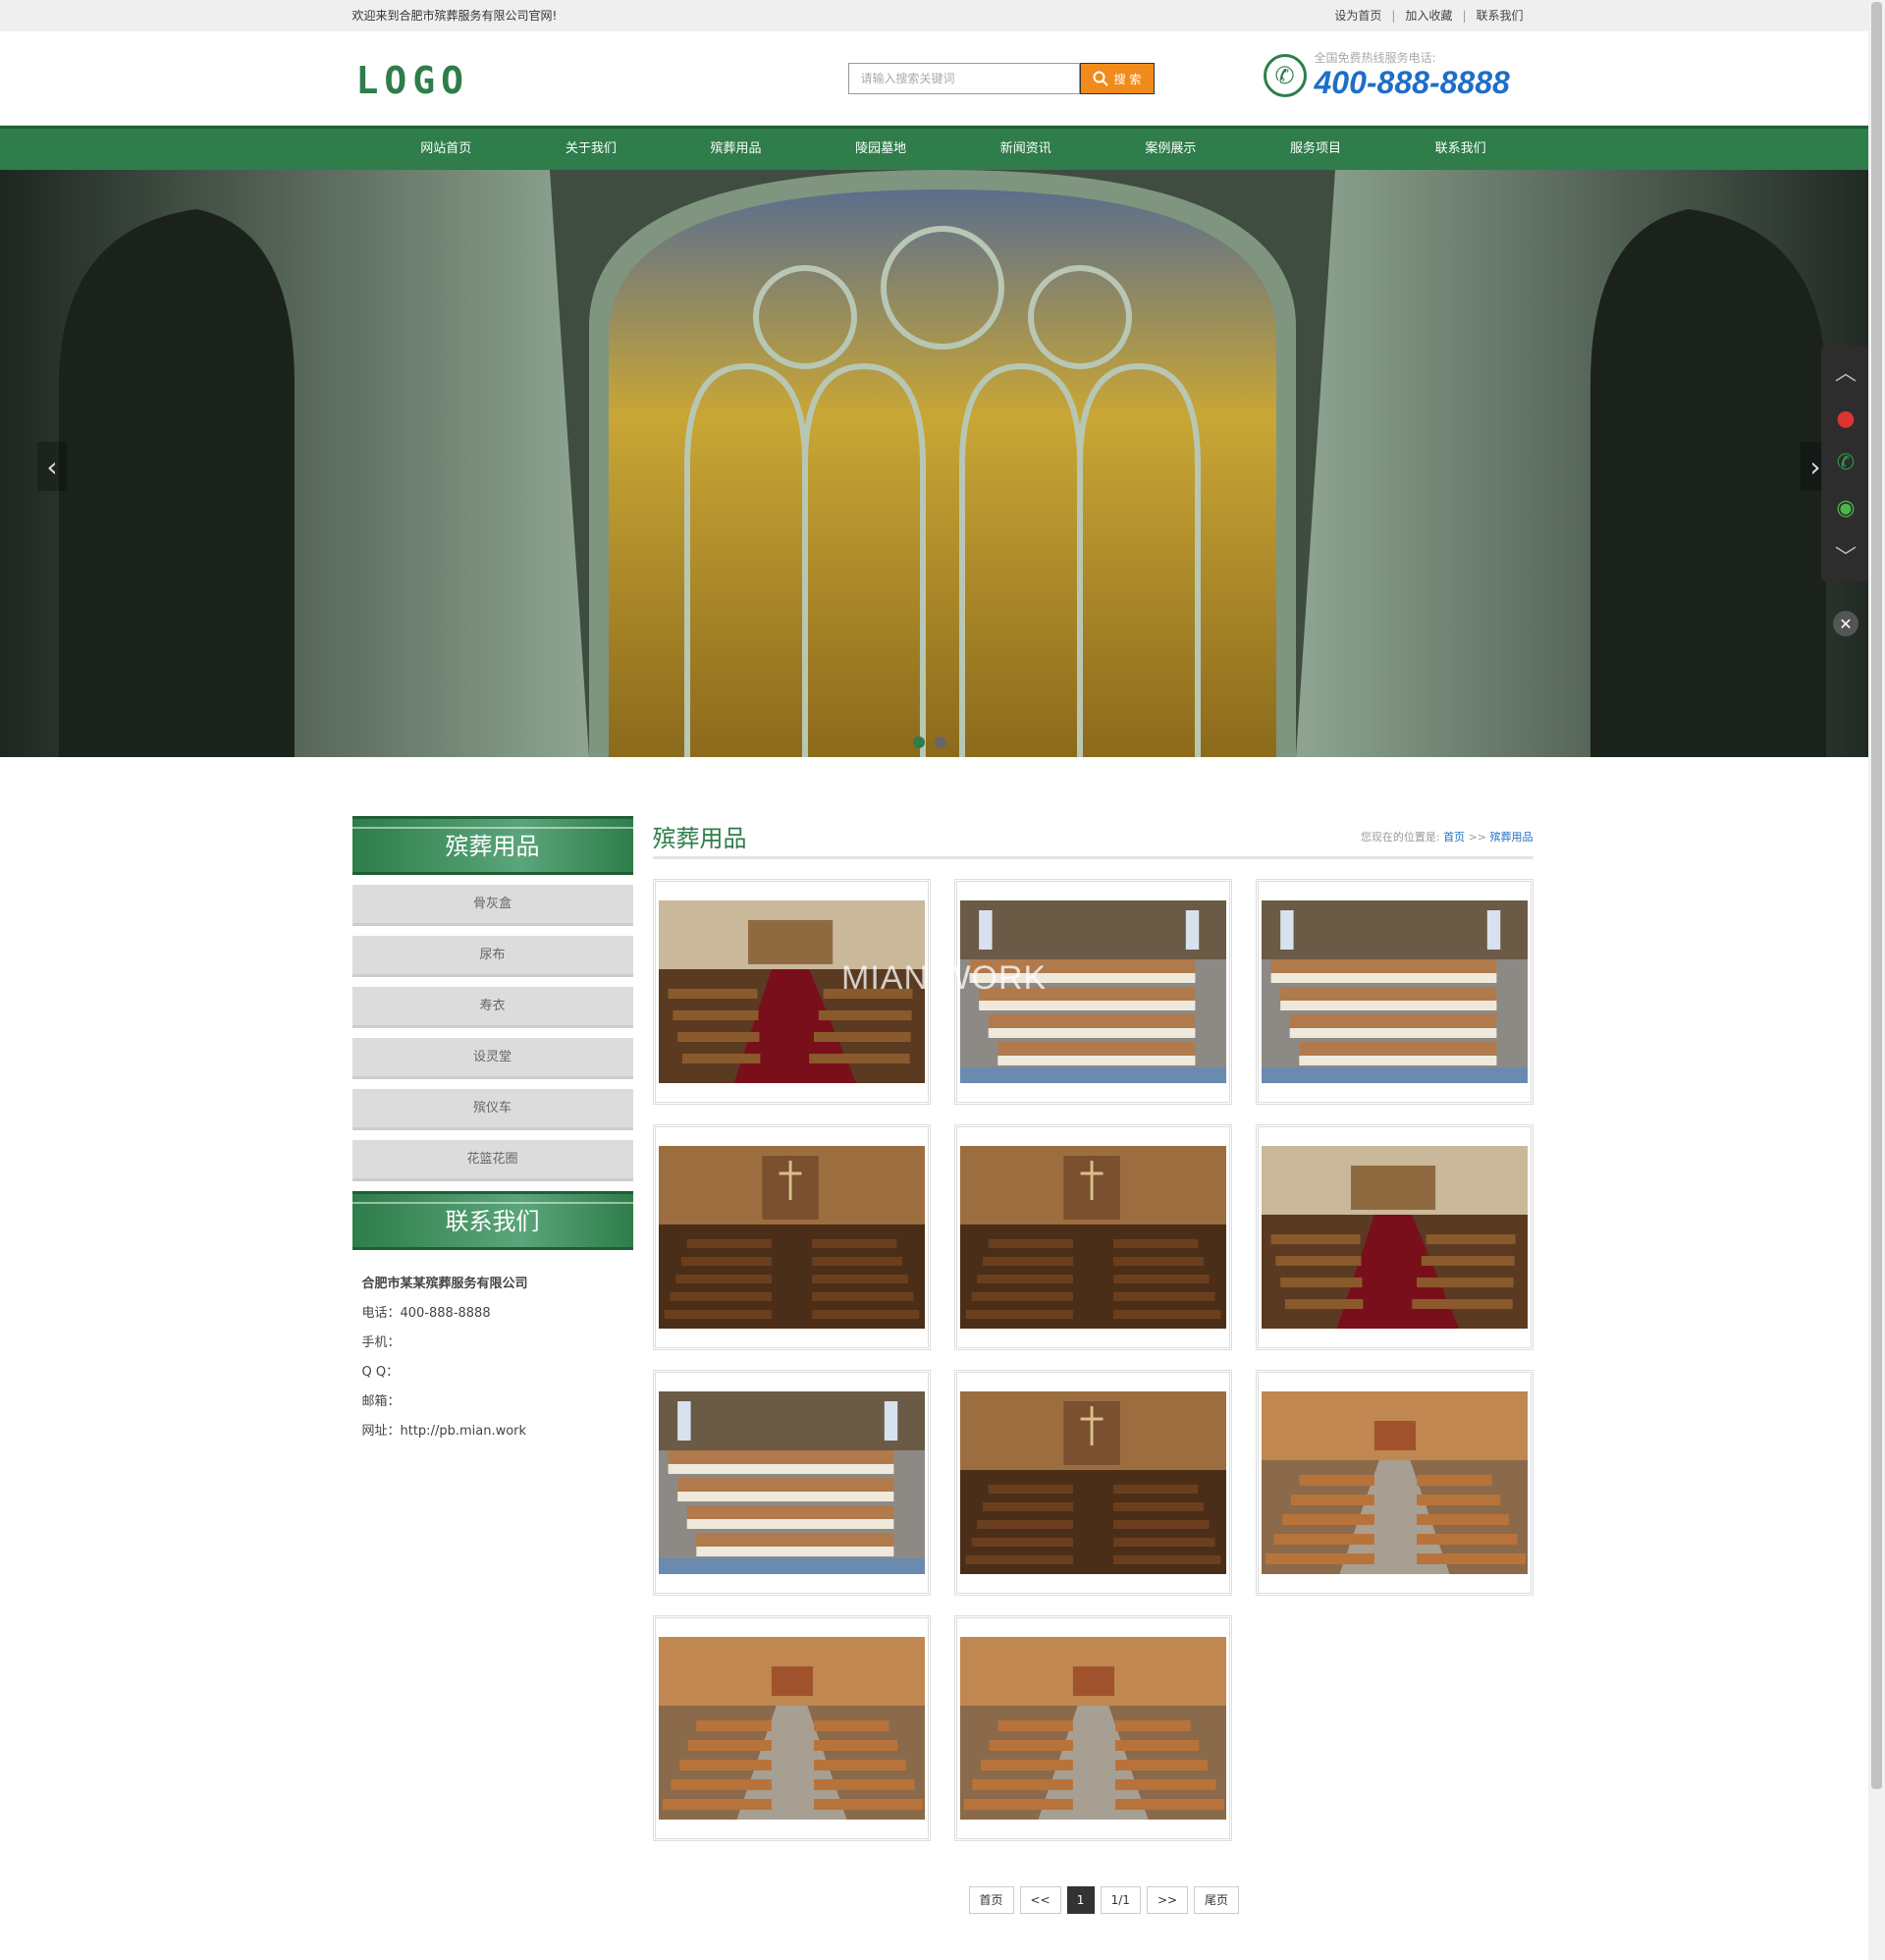  What do you see at coordinates (1845, 508) in the screenshot?
I see `wechat-icon: ◉` at bounding box center [1845, 508].